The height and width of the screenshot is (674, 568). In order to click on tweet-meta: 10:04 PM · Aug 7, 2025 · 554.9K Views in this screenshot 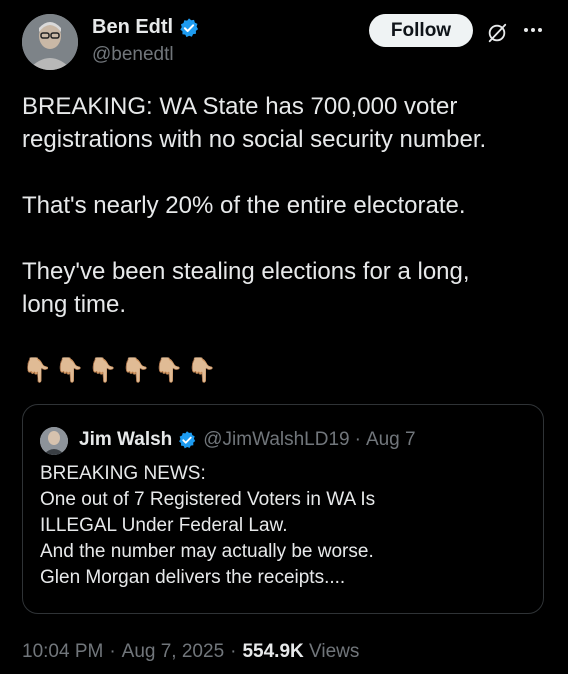, I will do `click(190, 652)`.